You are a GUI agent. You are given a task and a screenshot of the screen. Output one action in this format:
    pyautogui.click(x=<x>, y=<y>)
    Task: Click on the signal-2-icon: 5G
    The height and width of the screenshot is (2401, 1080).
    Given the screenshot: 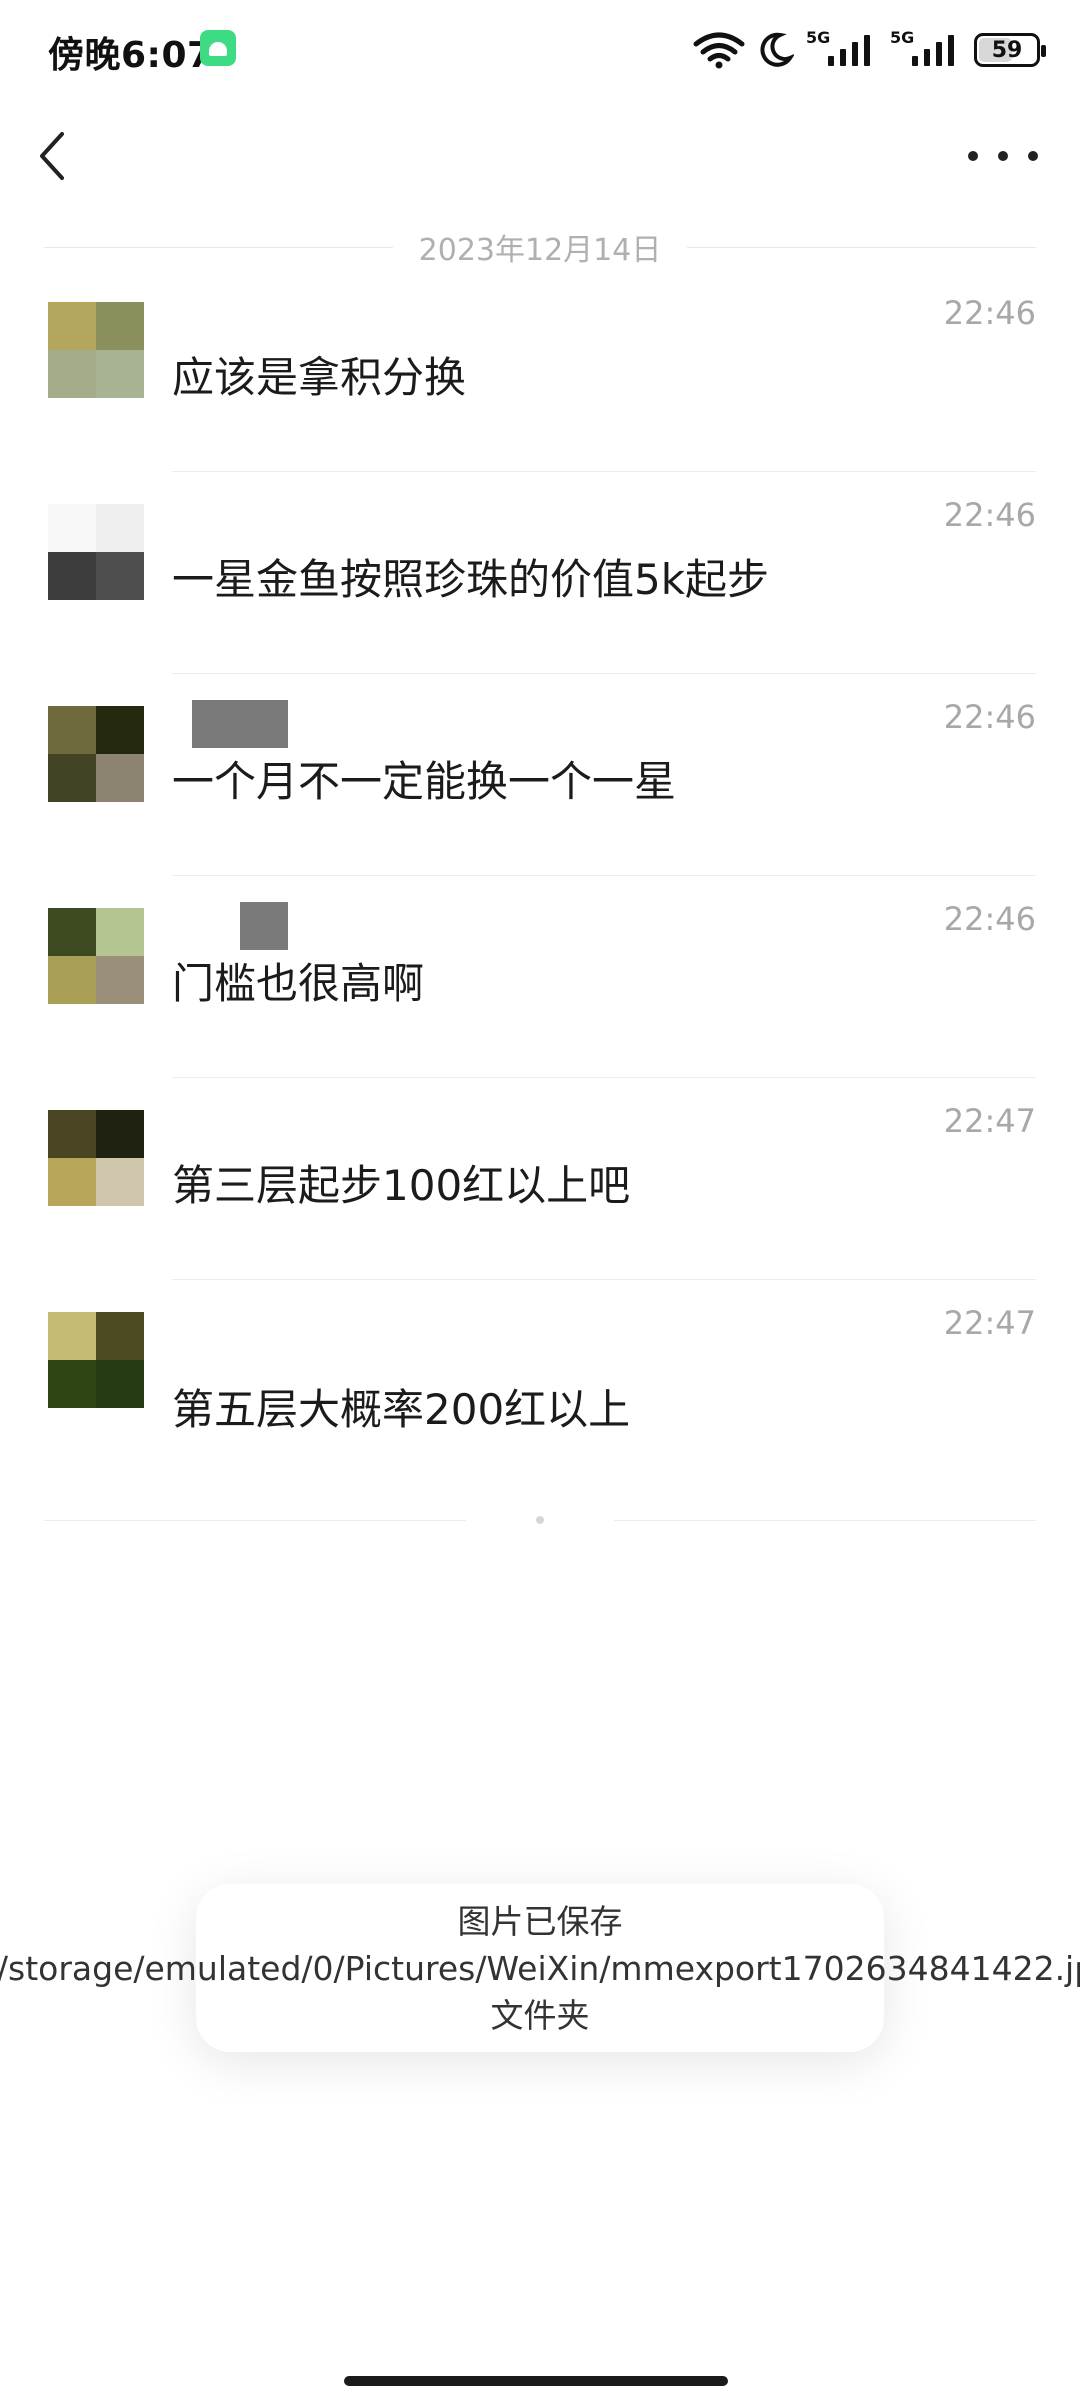 What is the action you would take?
    pyautogui.click(x=926, y=49)
    